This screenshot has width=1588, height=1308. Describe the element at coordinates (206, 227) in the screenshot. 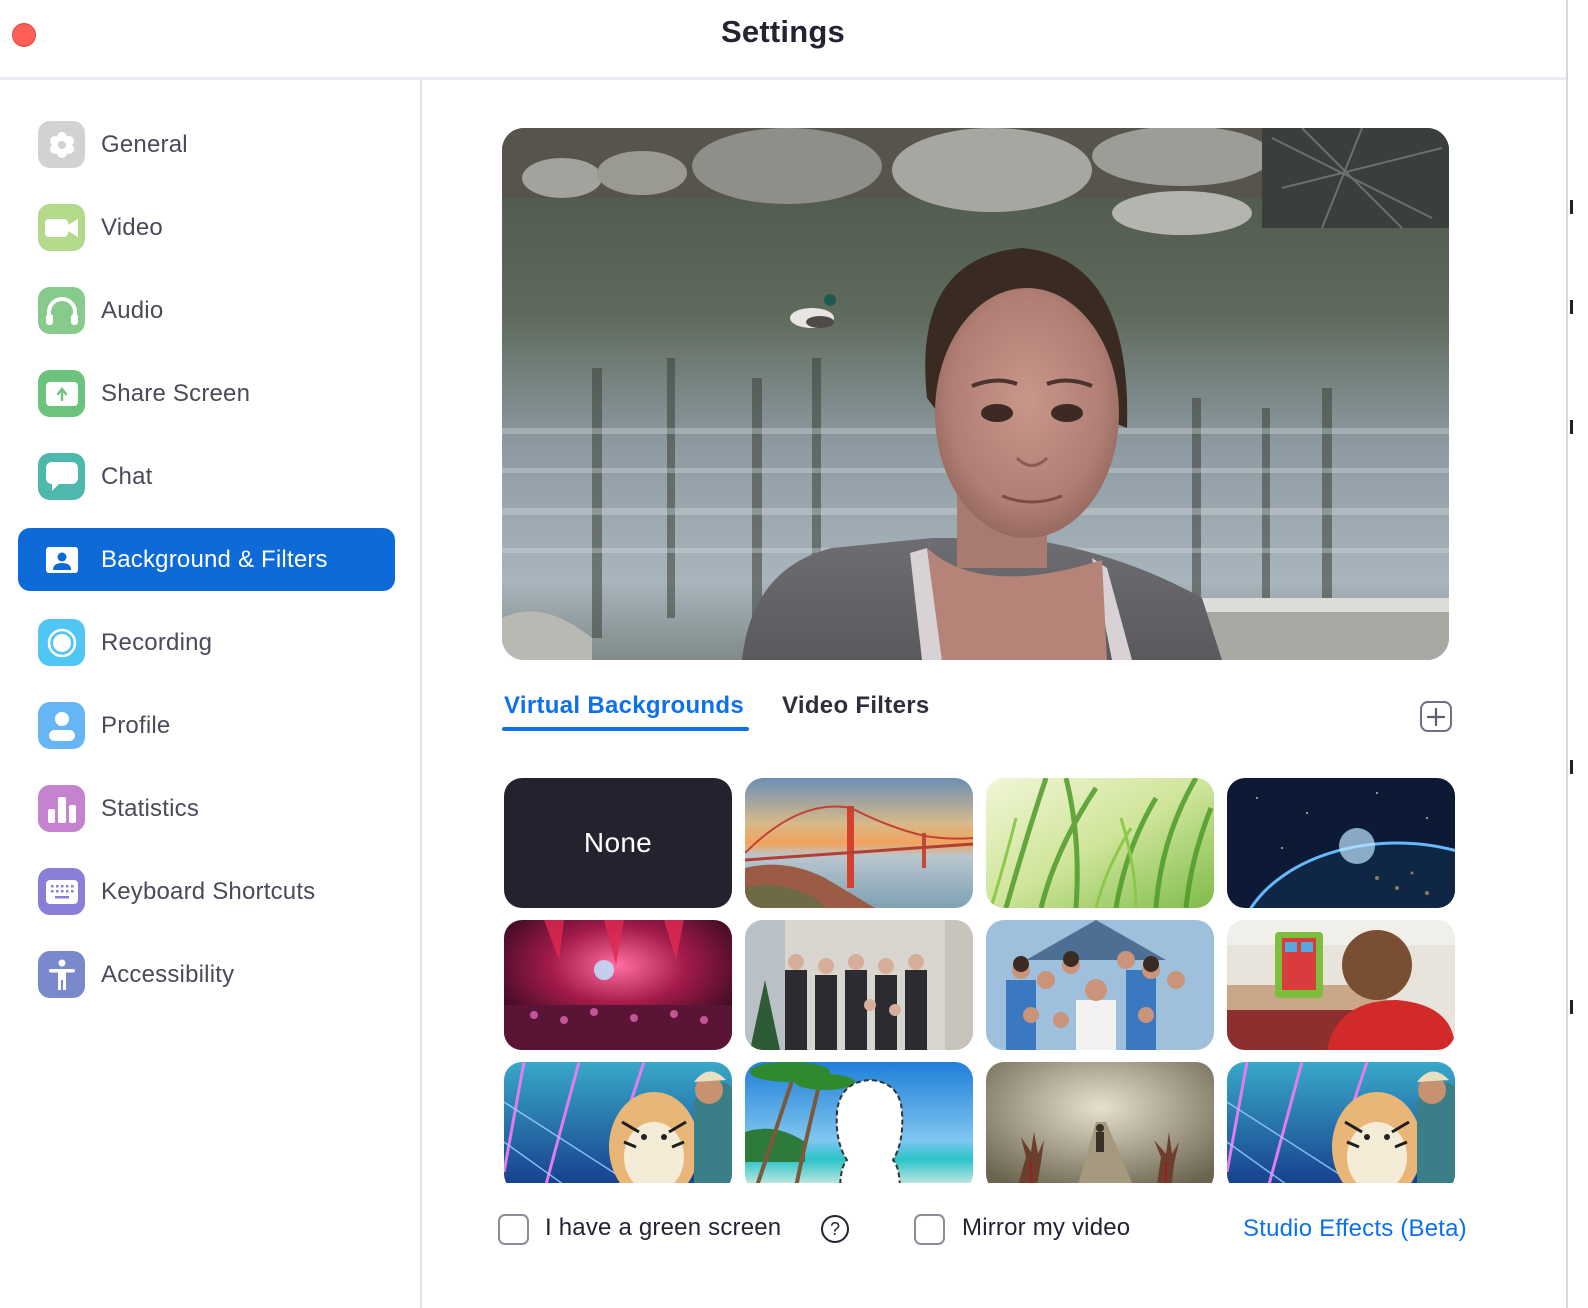

I see `sidebar-item-video: Video` at that location.